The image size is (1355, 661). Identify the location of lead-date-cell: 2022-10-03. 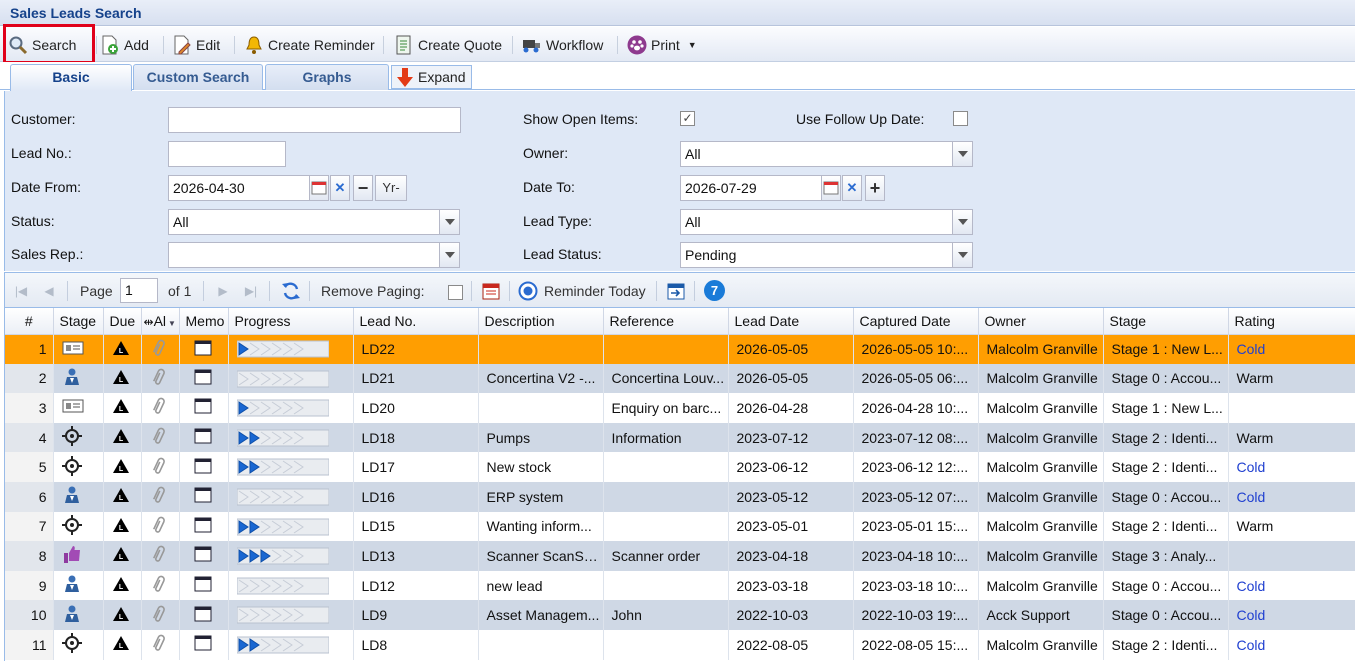
(791, 615).